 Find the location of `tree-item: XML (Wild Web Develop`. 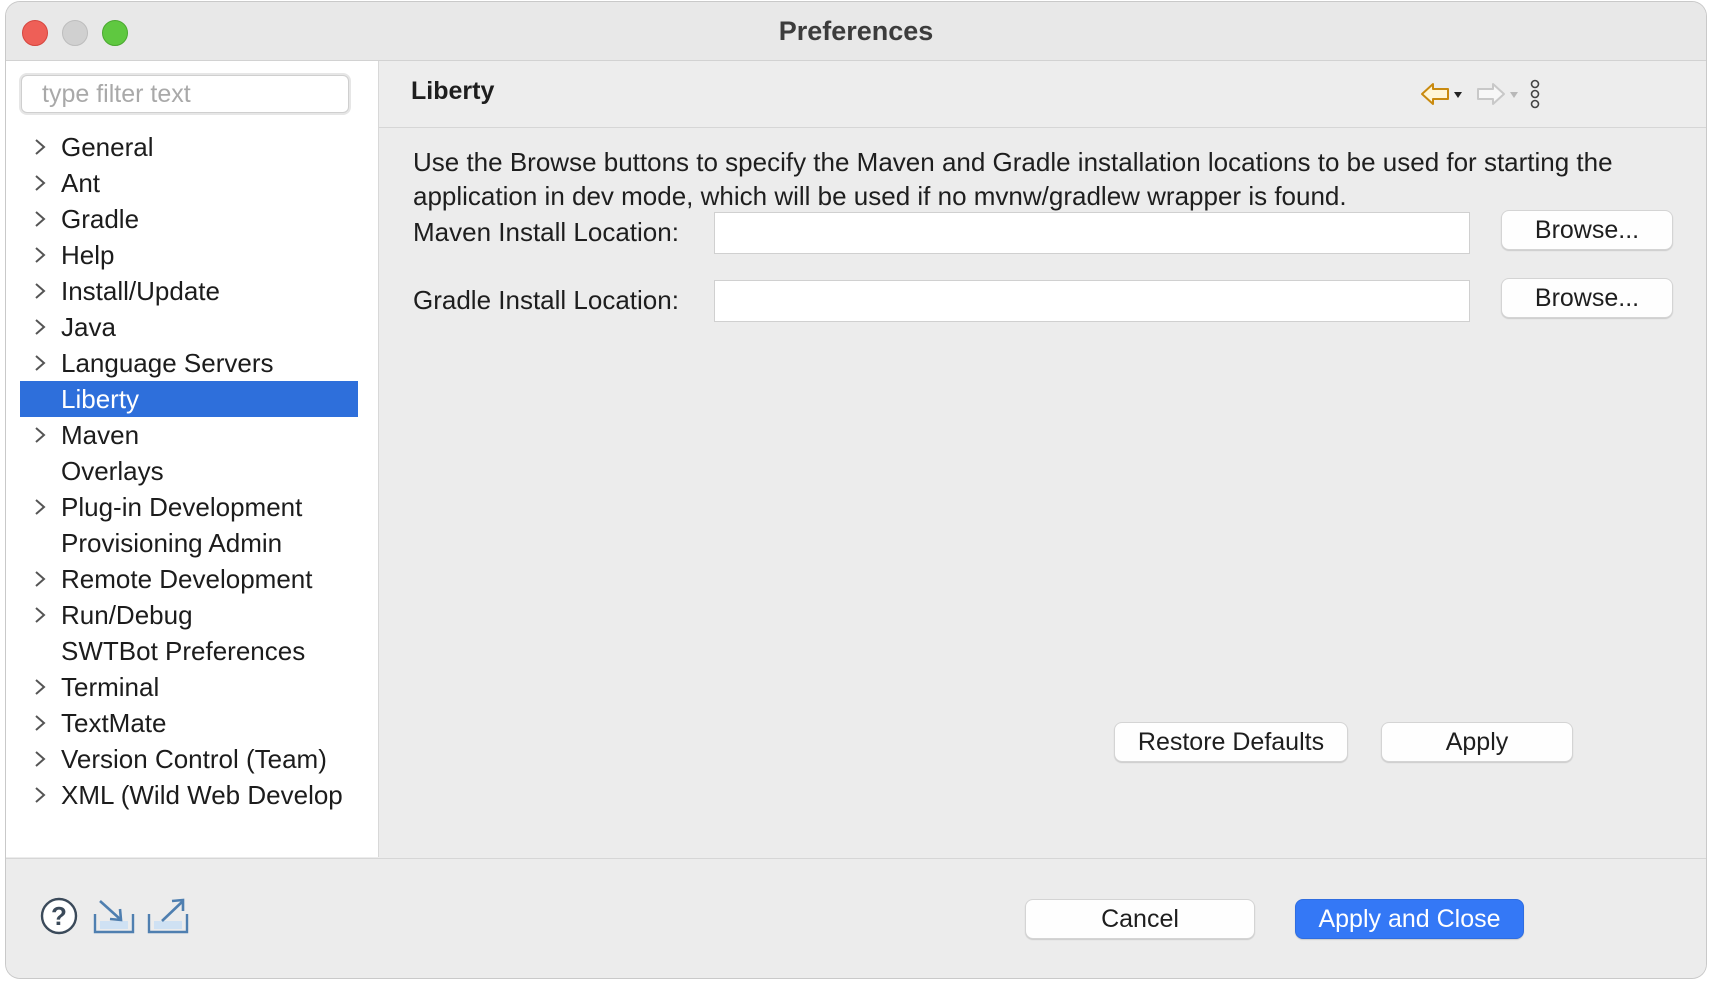

tree-item: XML (Wild Web Develop is located at coordinates (189, 795).